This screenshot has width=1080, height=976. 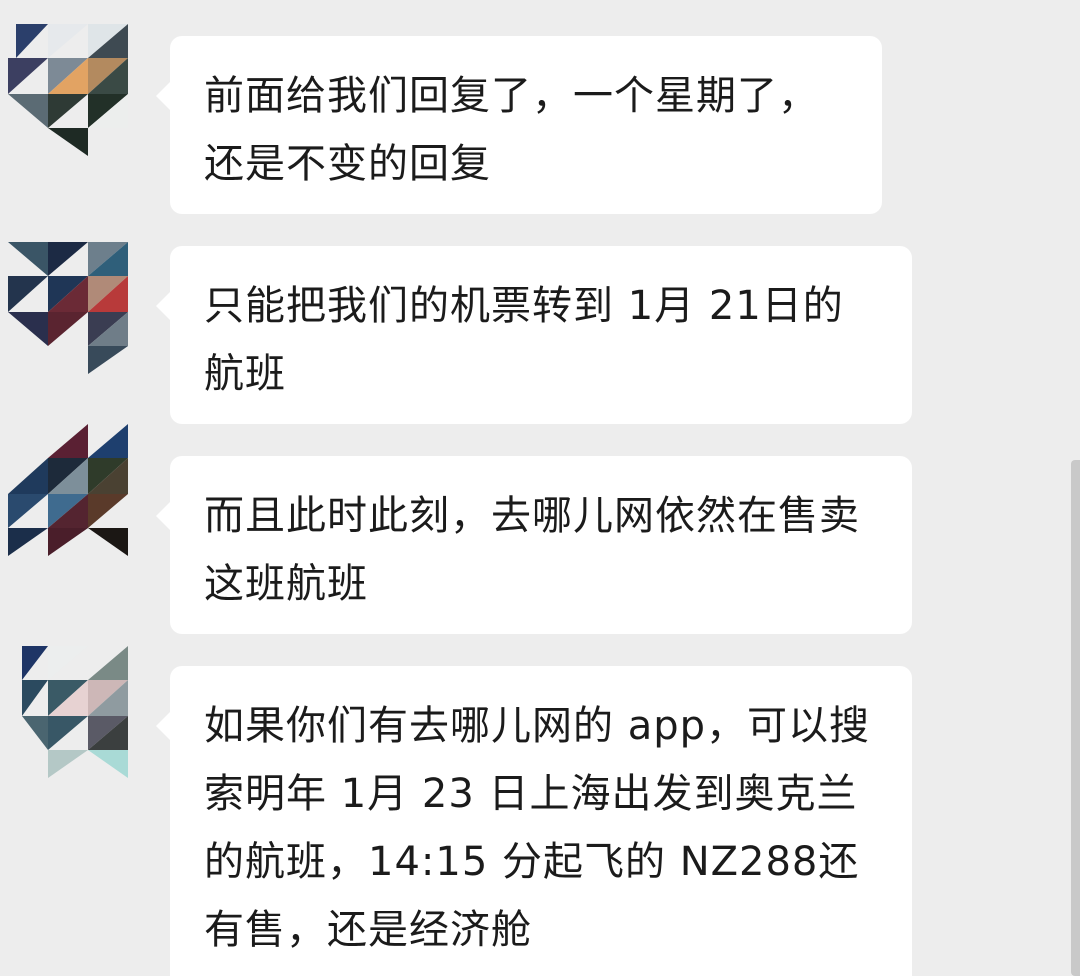 I want to click on message-text: 前面给我们回复了，一个星期了，还是不变的回复, so click(x=511, y=130).